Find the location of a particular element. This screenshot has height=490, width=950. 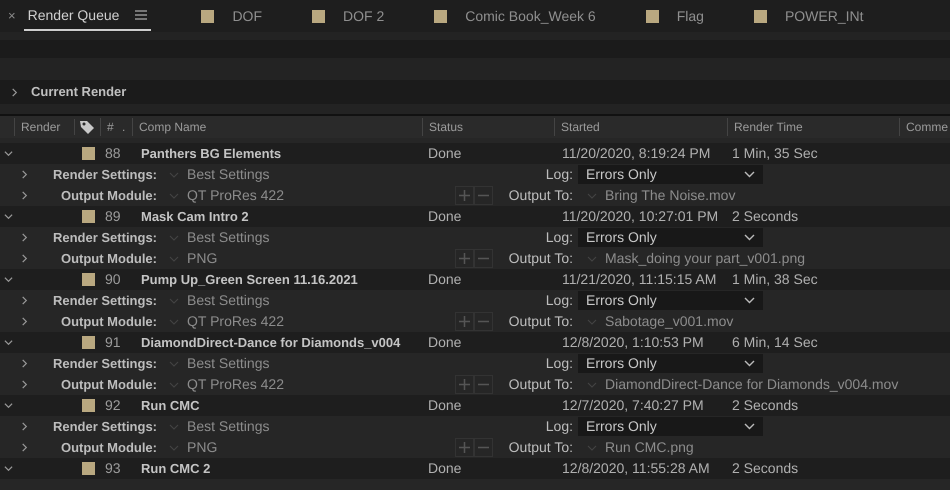

tag-icon is located at coordinates (87, 127).